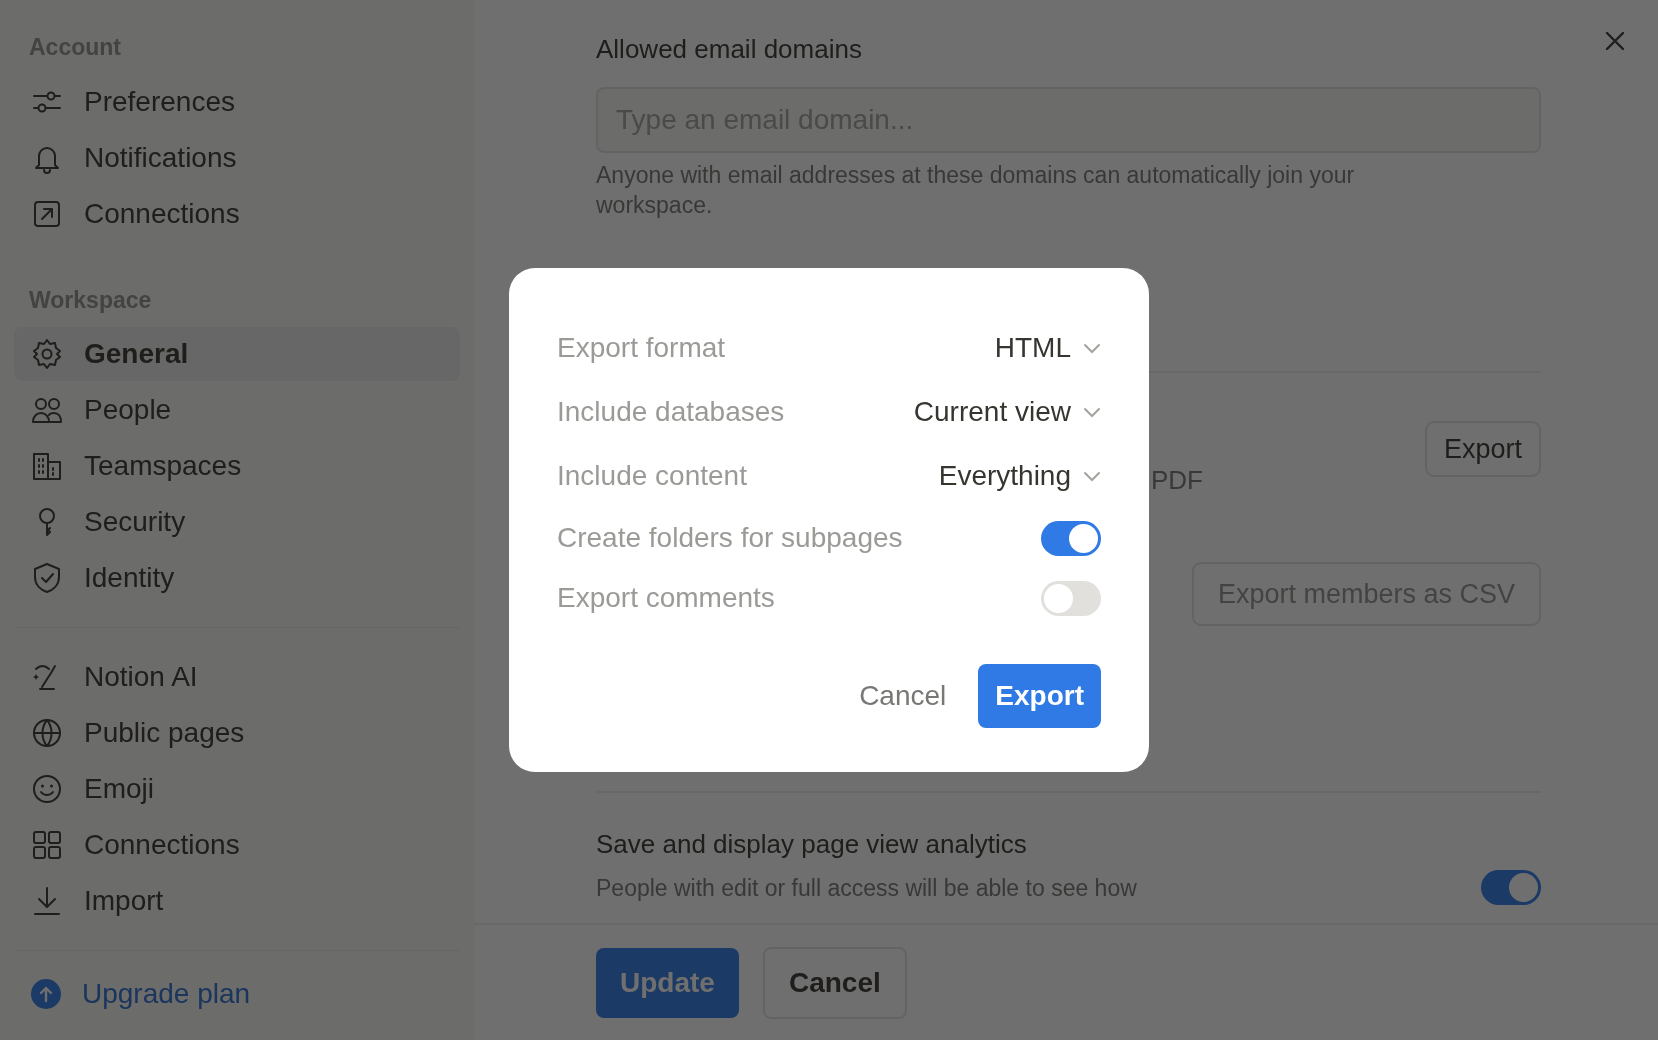  I want to click on dropdown: Everything, so click(1019, 476).